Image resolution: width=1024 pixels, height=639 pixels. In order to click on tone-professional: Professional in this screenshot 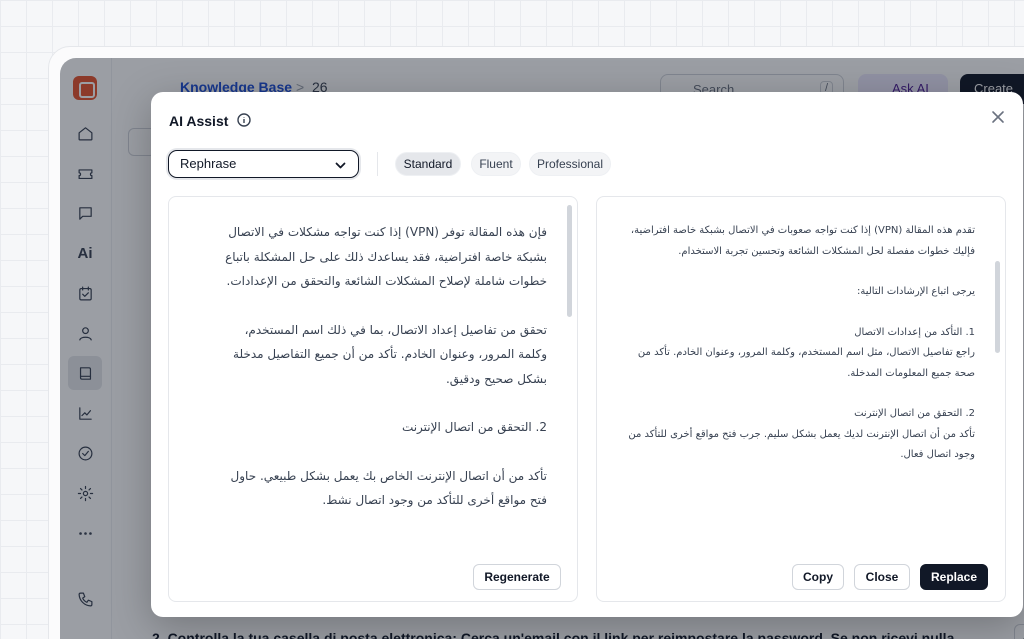, I will do `click(570, 164)`.